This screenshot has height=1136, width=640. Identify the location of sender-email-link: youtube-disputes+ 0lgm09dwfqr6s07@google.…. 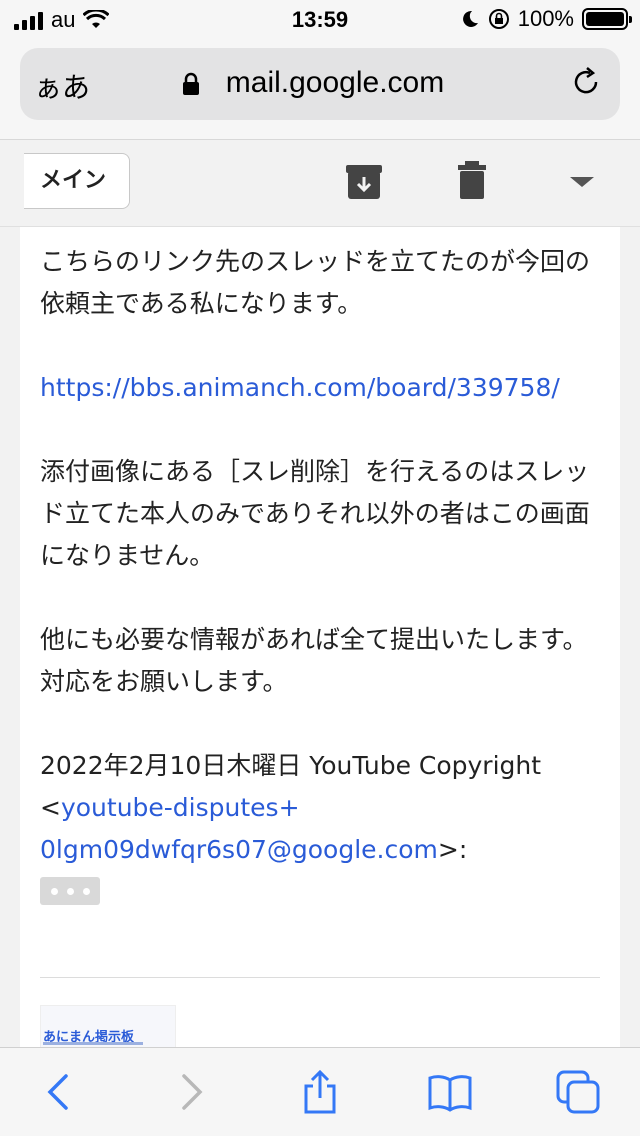
(239, 828).